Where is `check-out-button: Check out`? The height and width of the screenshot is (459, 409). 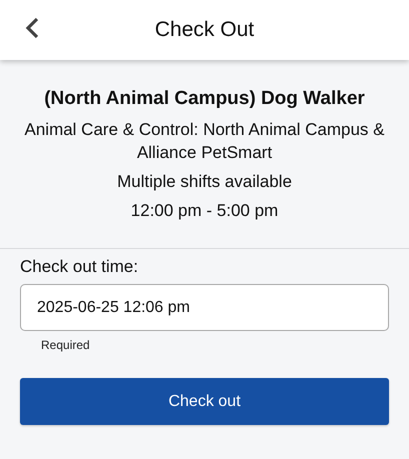
check-out-button: Check out is located at coordinates (204, 401).